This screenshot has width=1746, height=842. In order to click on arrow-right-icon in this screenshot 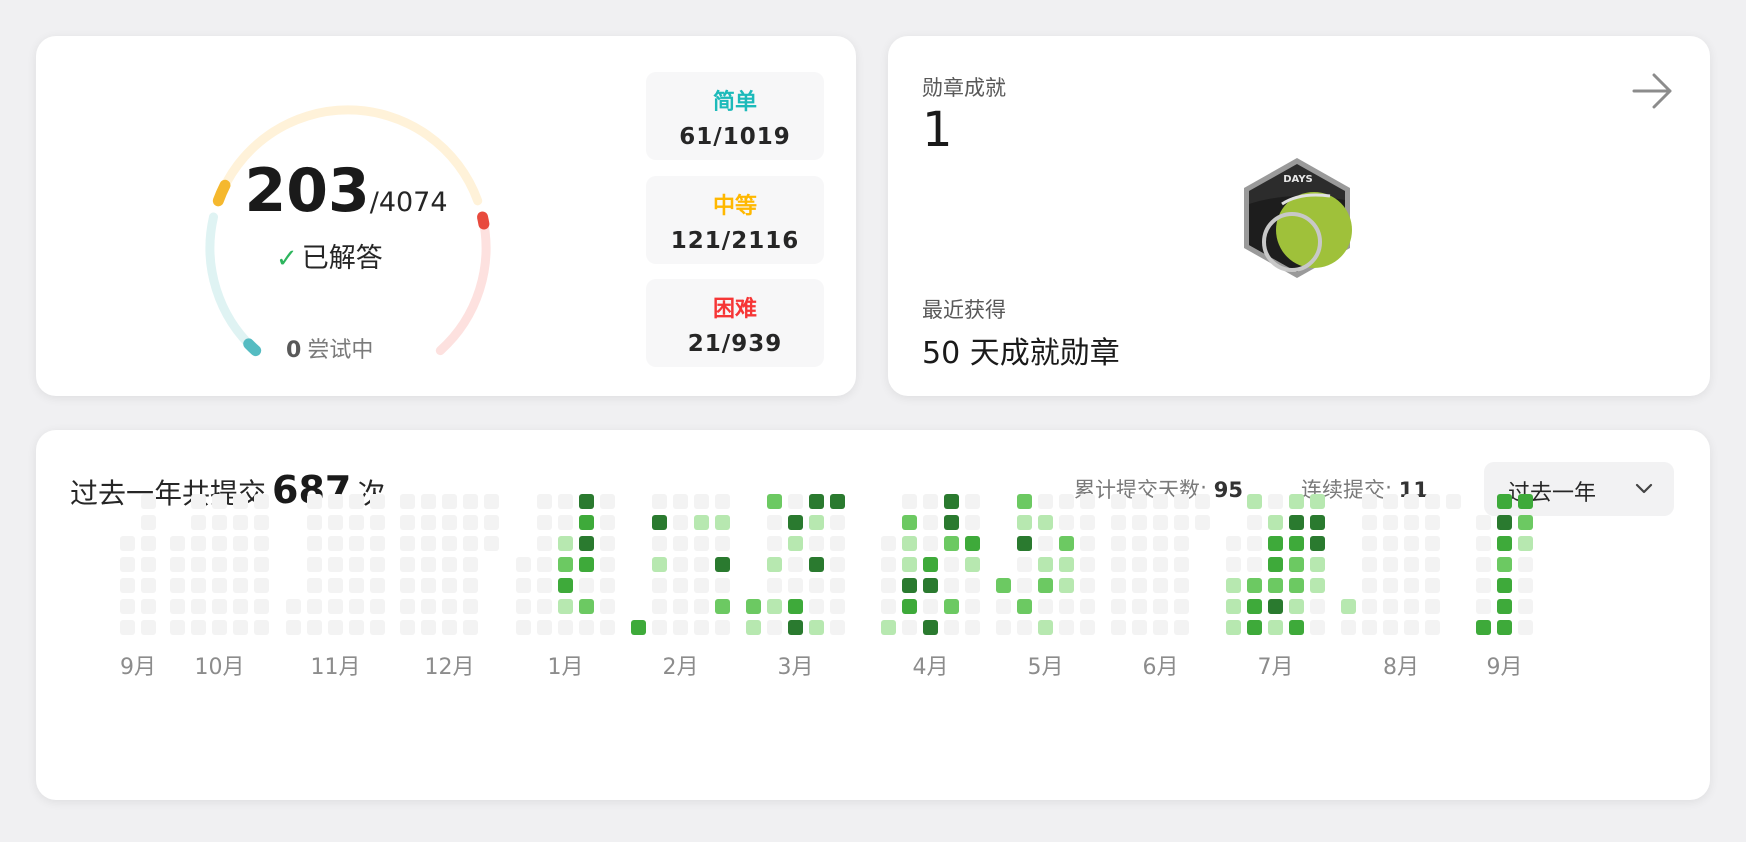, I will do `click(1653, 91)`.